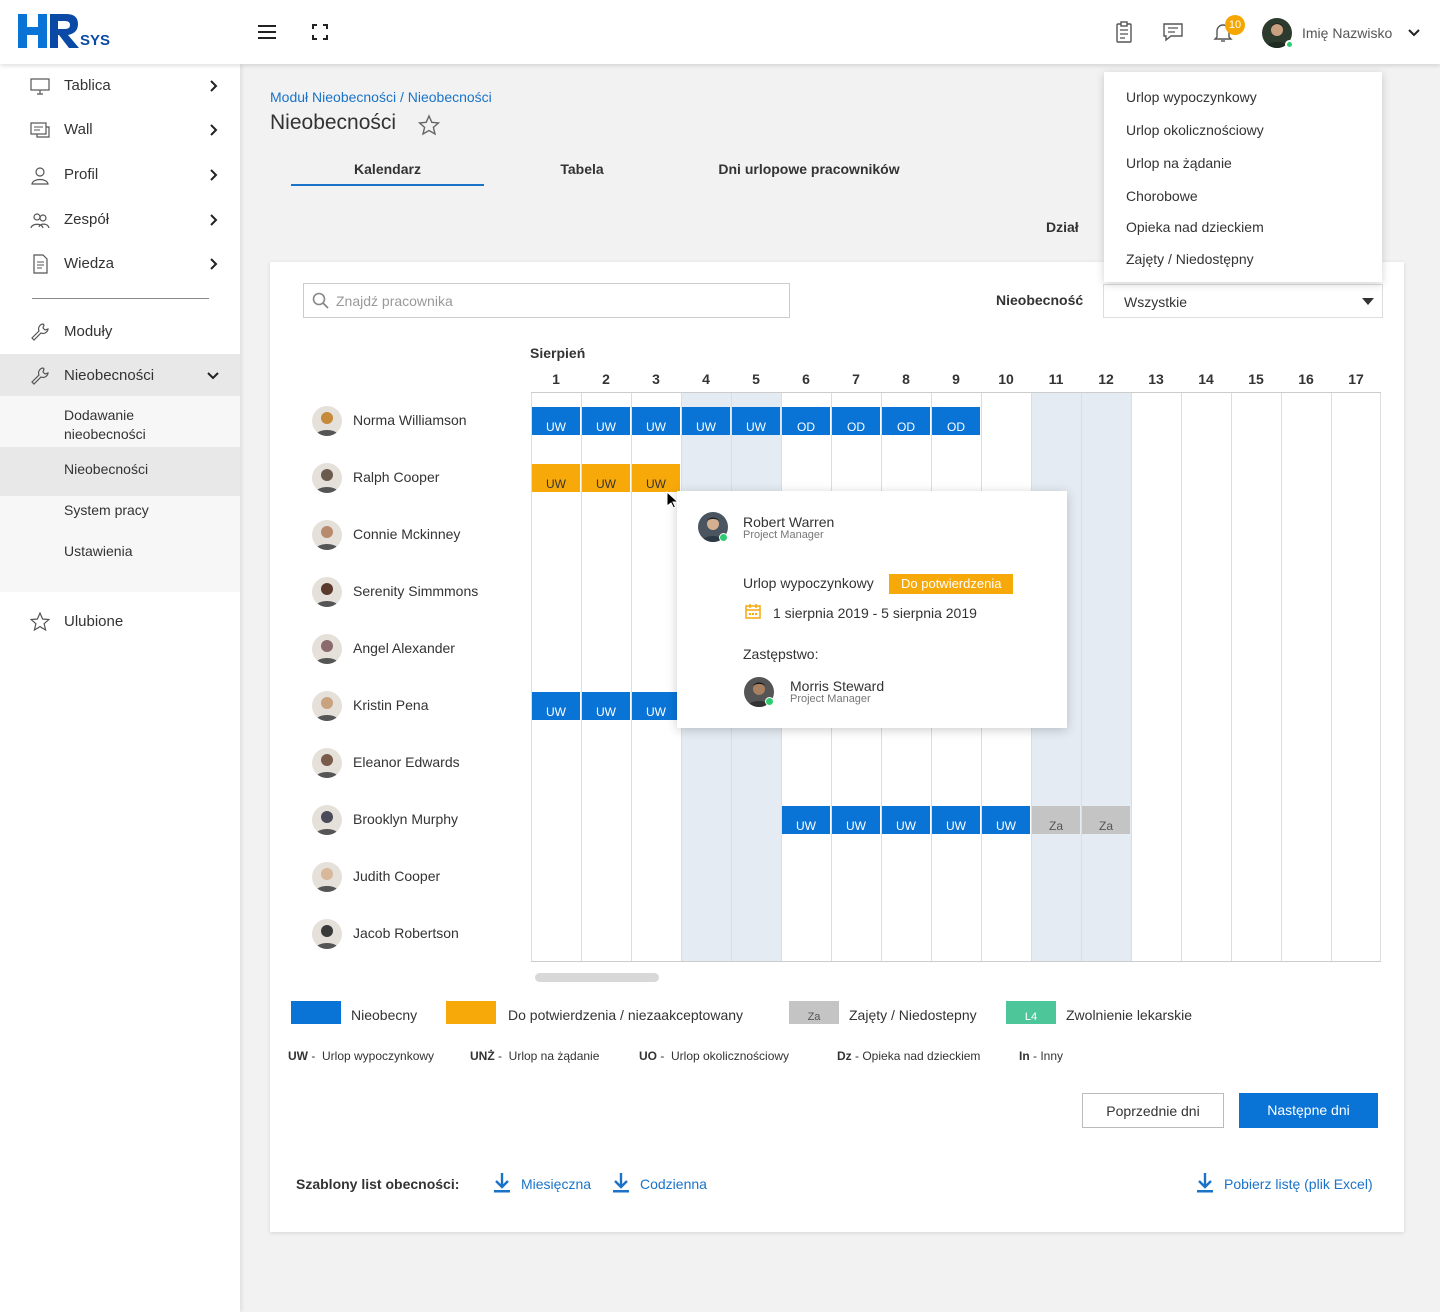  What do you see at coordinates (626, 1015) in the screenshot?
I see `legend-label: Do potwierdzenia / niezaakceptowany` at bounding box center [626, 1015].